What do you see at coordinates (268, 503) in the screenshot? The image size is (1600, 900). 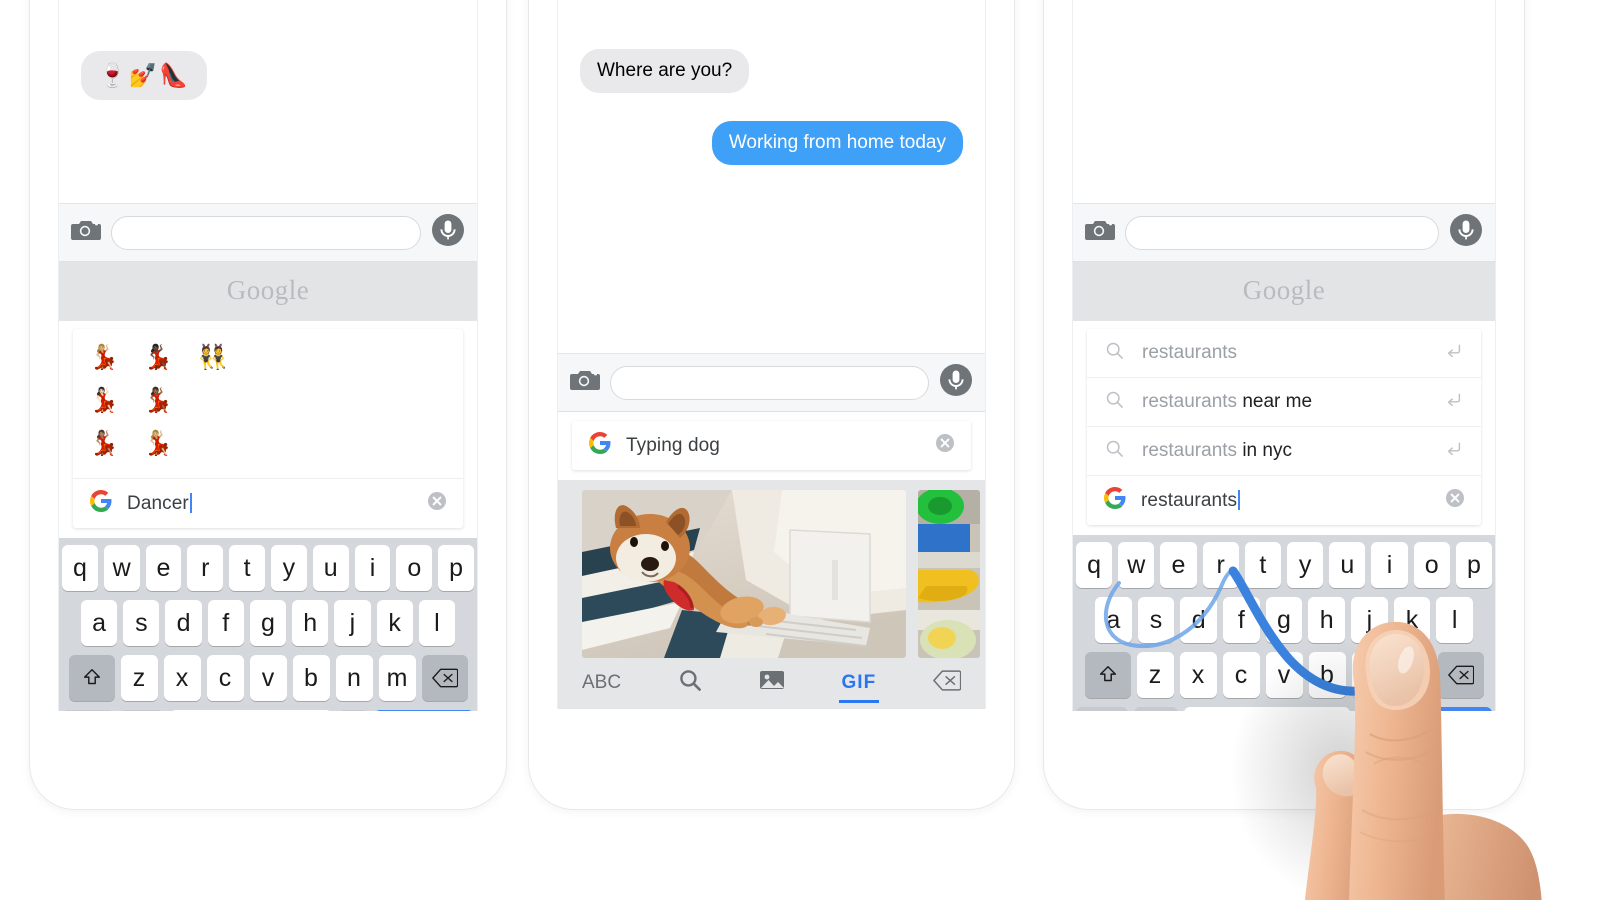 I see `p1-query-row: Dancer` at bounding box center [268, 503].